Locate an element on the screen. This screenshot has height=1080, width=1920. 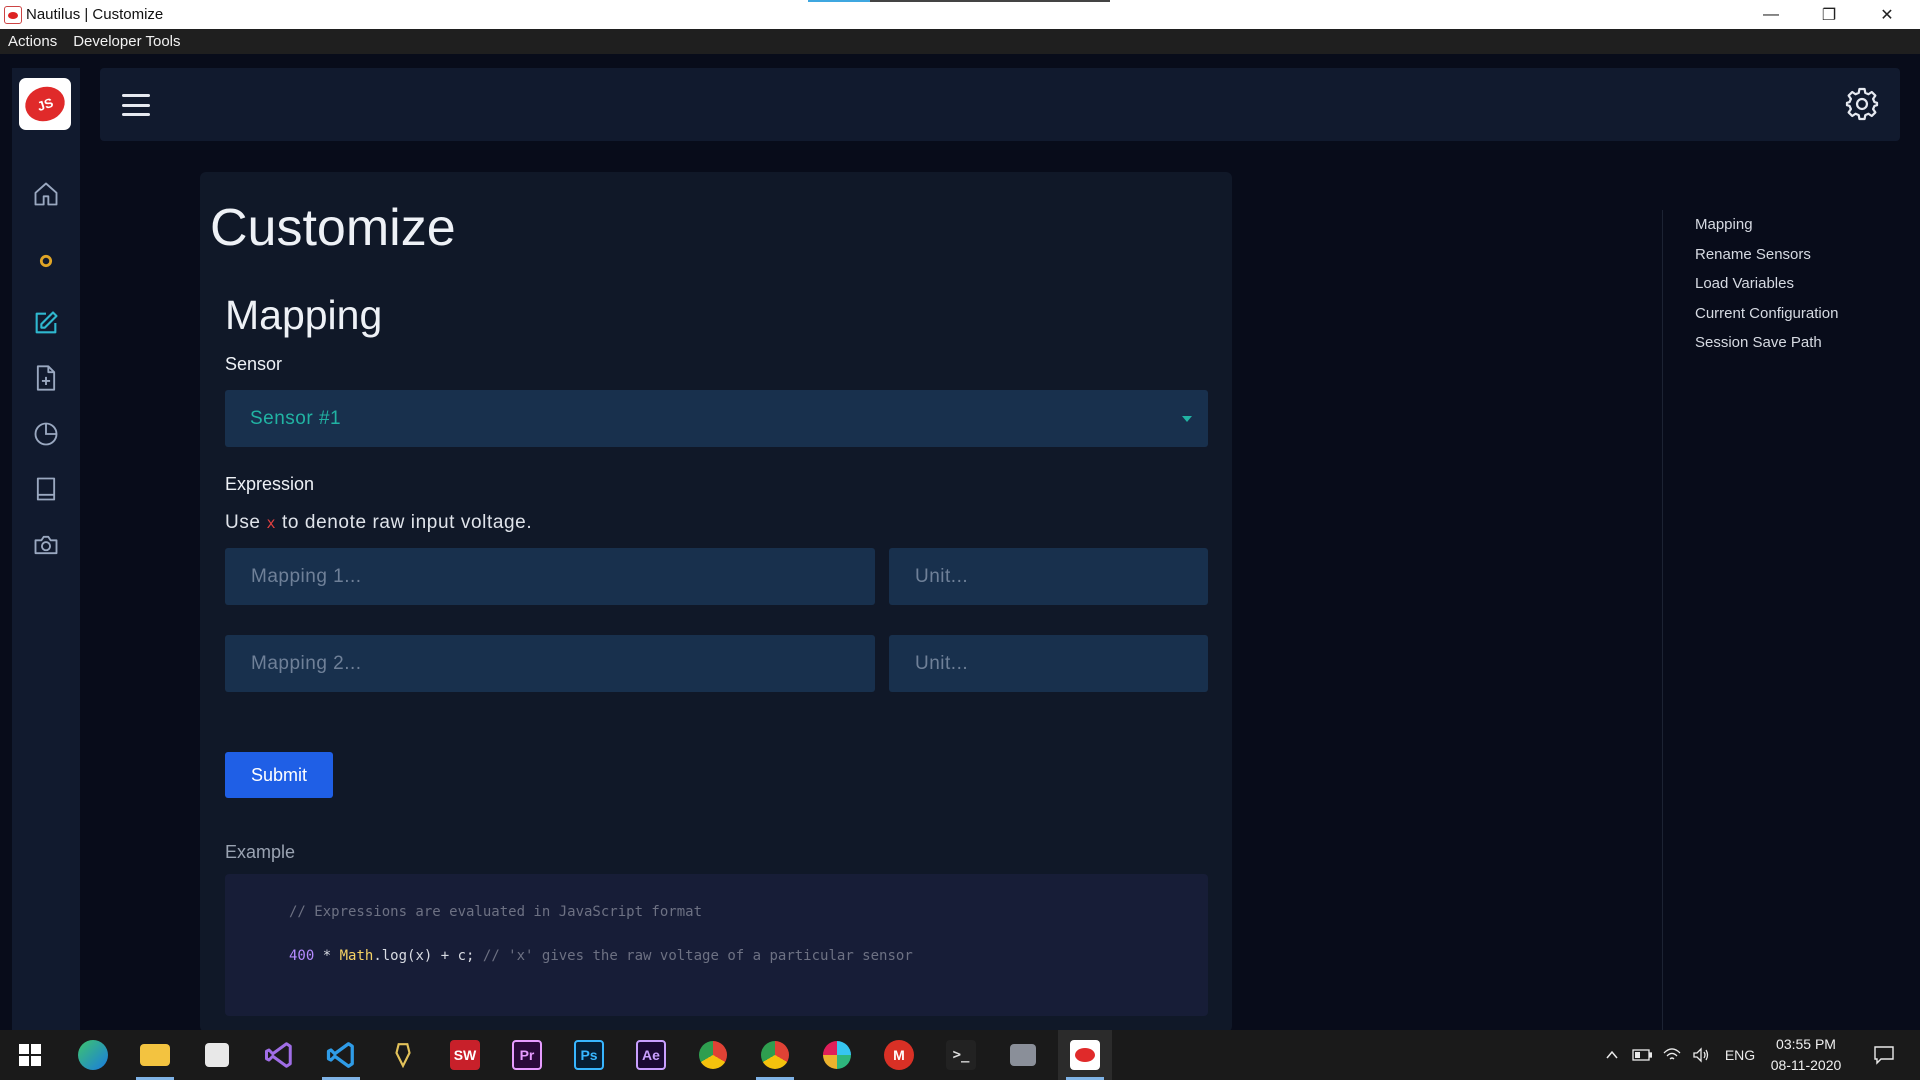
sidebar-item-home is located at coordinates (46, 194).